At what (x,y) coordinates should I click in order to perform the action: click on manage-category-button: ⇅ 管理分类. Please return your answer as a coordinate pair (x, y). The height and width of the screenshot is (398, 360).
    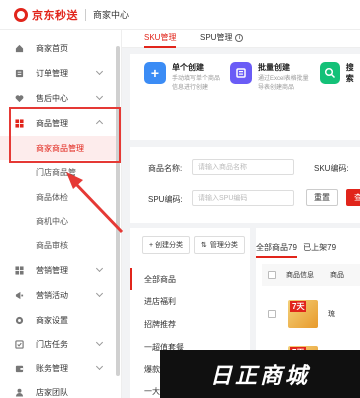
    Looking at the image, I should click on (219, 245).